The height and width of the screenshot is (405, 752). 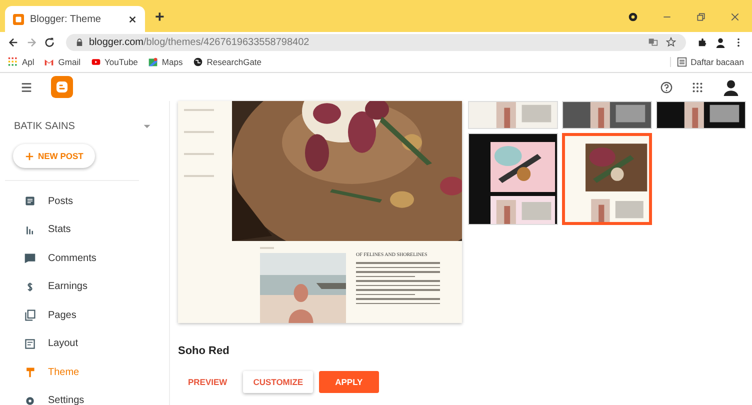 What do you see at coordinates (653, 42) in the screenshot?
I see `translate-icon` at bounding box center [653, 42].